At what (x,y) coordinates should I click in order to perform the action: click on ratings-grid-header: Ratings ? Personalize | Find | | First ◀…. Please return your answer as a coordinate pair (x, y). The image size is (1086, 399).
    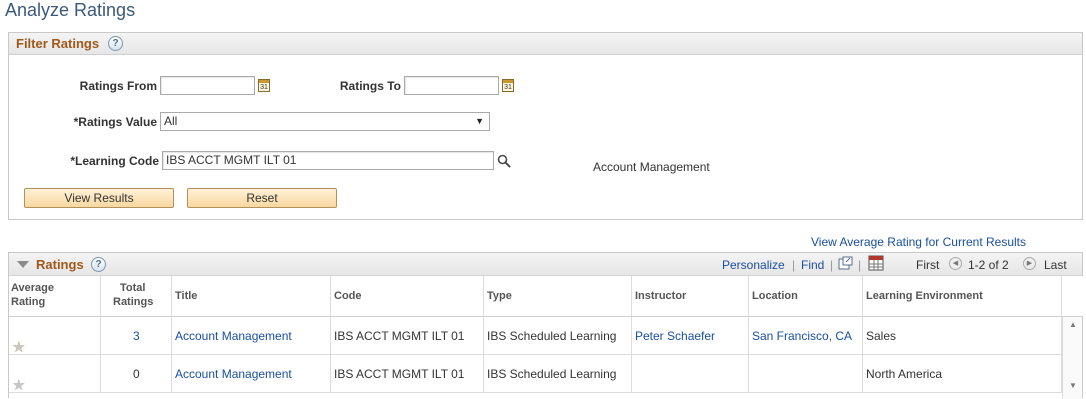
    Looking at the image, I should click on (545, 264).